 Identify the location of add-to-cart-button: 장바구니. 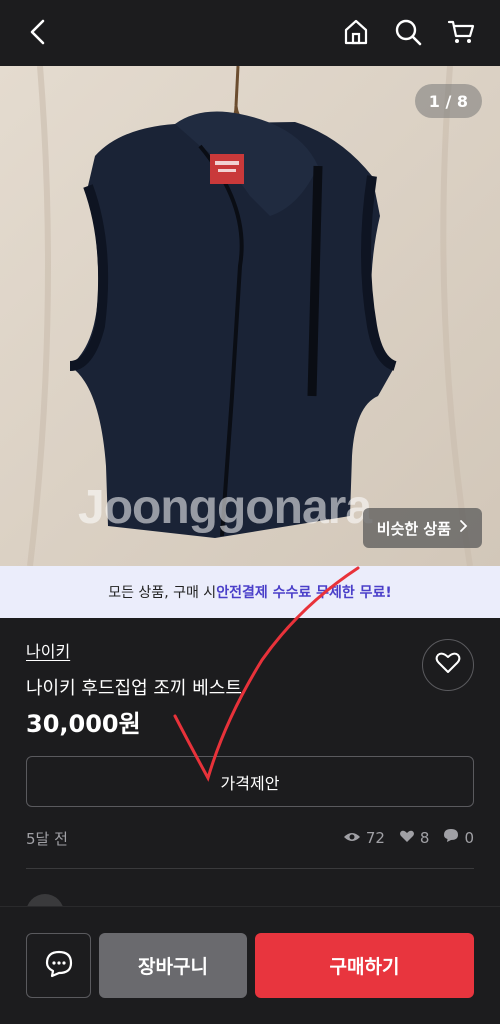
(173, 965).